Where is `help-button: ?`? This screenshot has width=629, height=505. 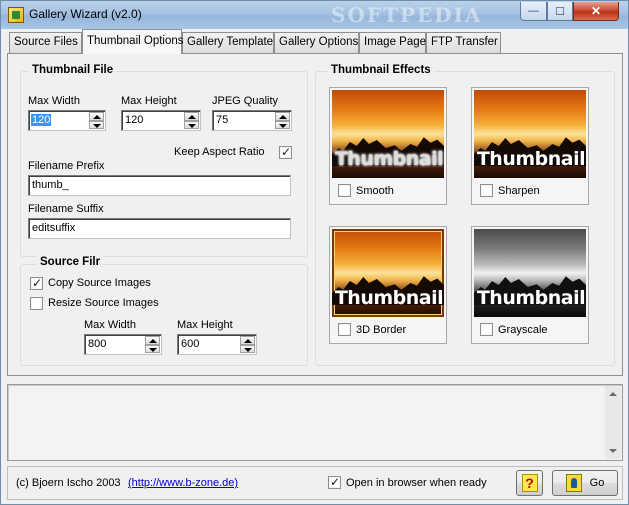
help-button: ? is located at coordinates (529, 483).